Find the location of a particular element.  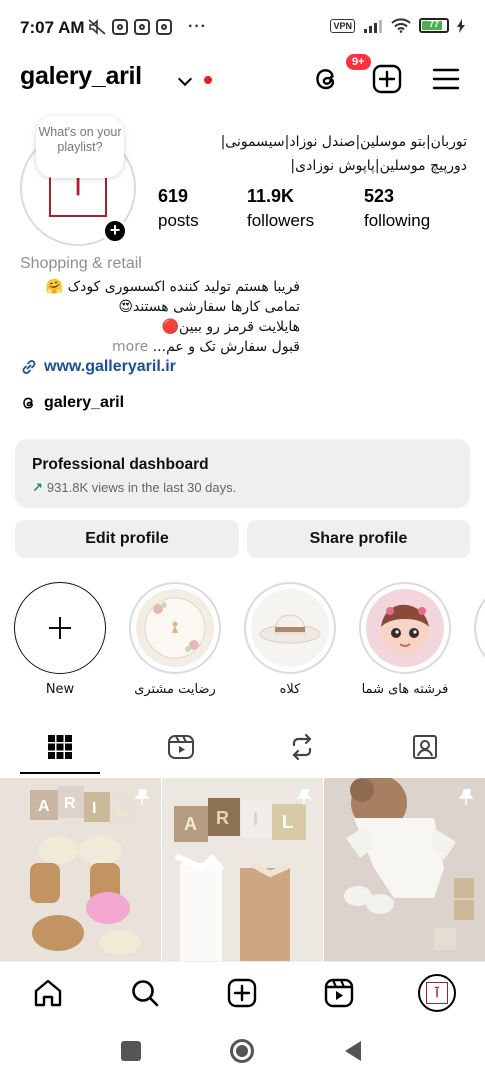

tagged-icon is located at coordinates (425, 747).